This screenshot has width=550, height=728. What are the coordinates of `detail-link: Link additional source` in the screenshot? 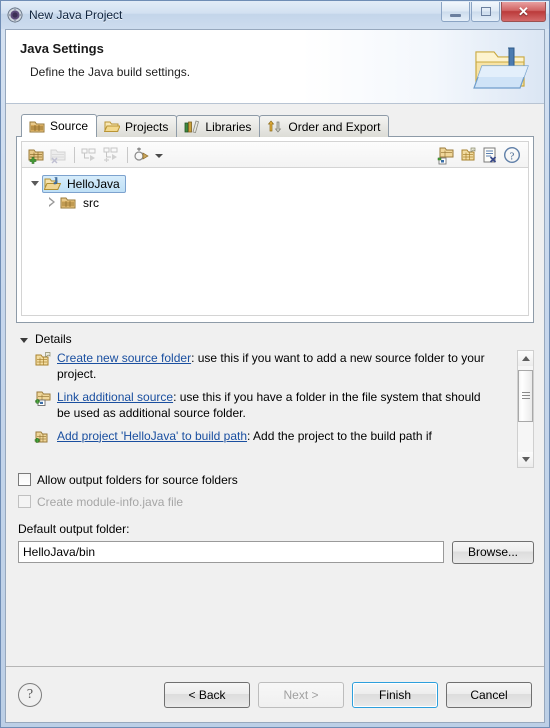 It's located at (115, 397).